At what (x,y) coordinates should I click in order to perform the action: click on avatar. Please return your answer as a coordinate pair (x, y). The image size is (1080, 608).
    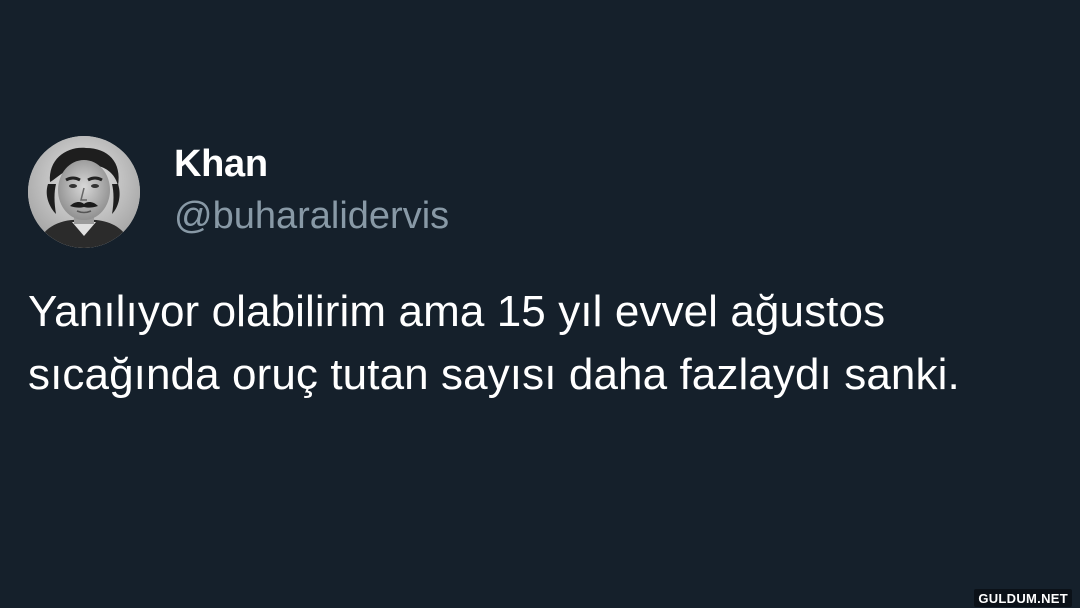
    Looking at the image, I should click on (84, 192).